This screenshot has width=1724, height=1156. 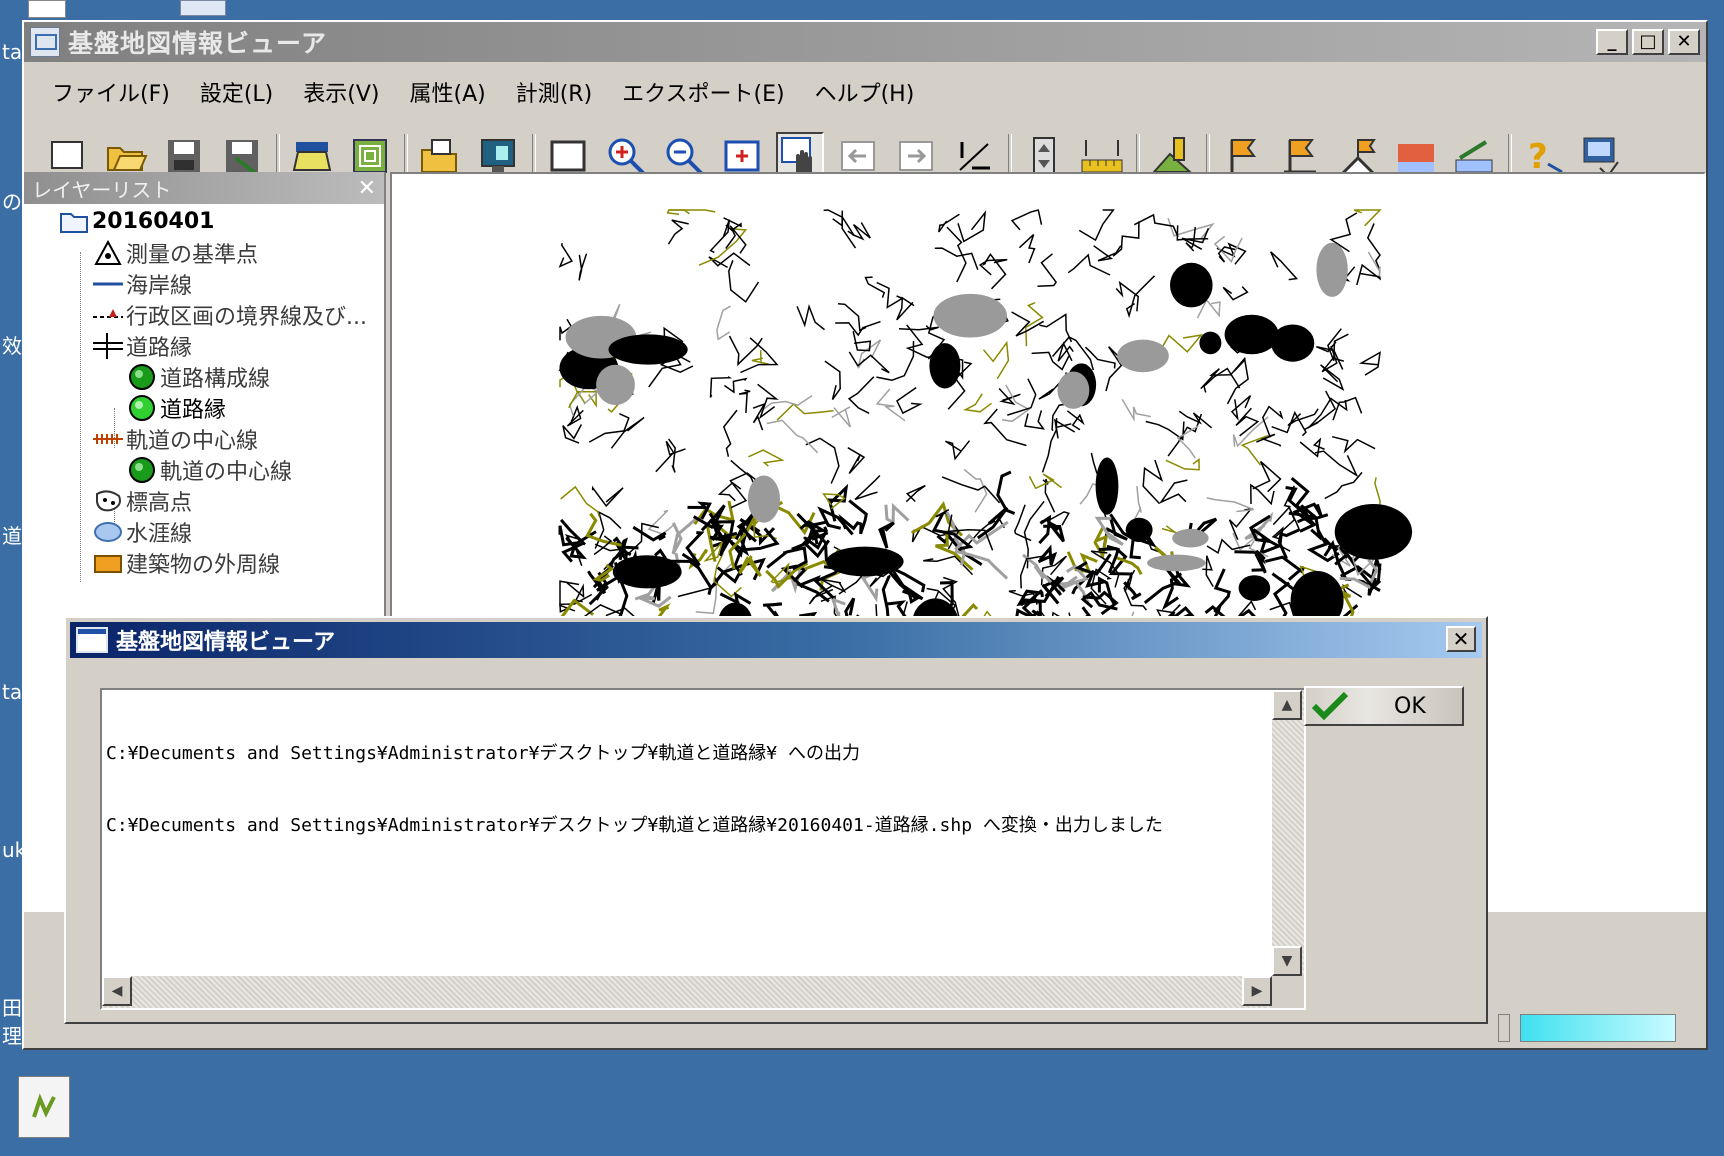 What do you see at coordinates (159, 503) in the screenshot?
I see `layer-label: 標高点` at bounding box center [159, 503].